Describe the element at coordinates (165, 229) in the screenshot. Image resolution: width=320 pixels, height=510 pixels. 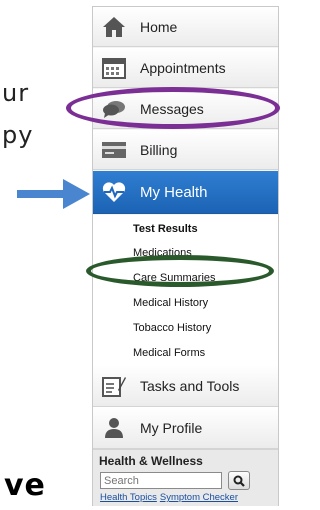
I see `submenu-item-test-results: Test Results` at that location.